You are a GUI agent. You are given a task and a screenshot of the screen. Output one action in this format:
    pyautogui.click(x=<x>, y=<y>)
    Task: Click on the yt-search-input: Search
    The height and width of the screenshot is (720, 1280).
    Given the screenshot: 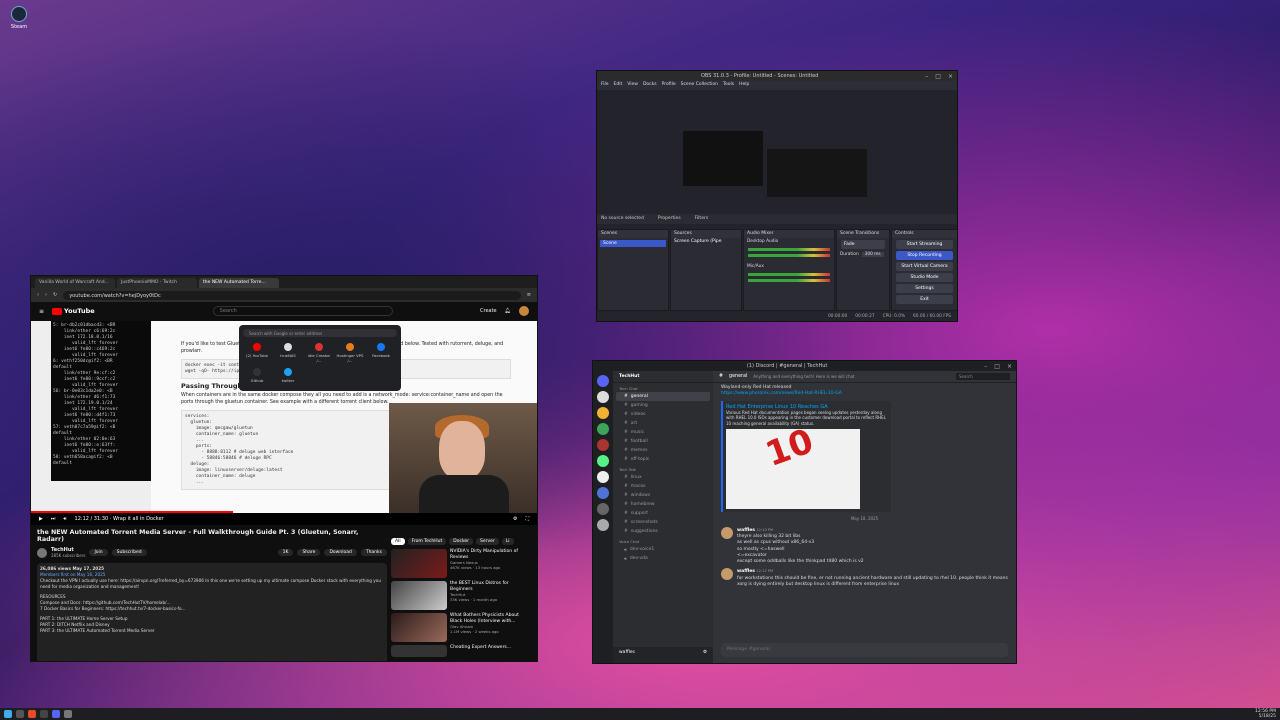 What is the action you would take?
    pyautogui.click(x=302, y=311)
    